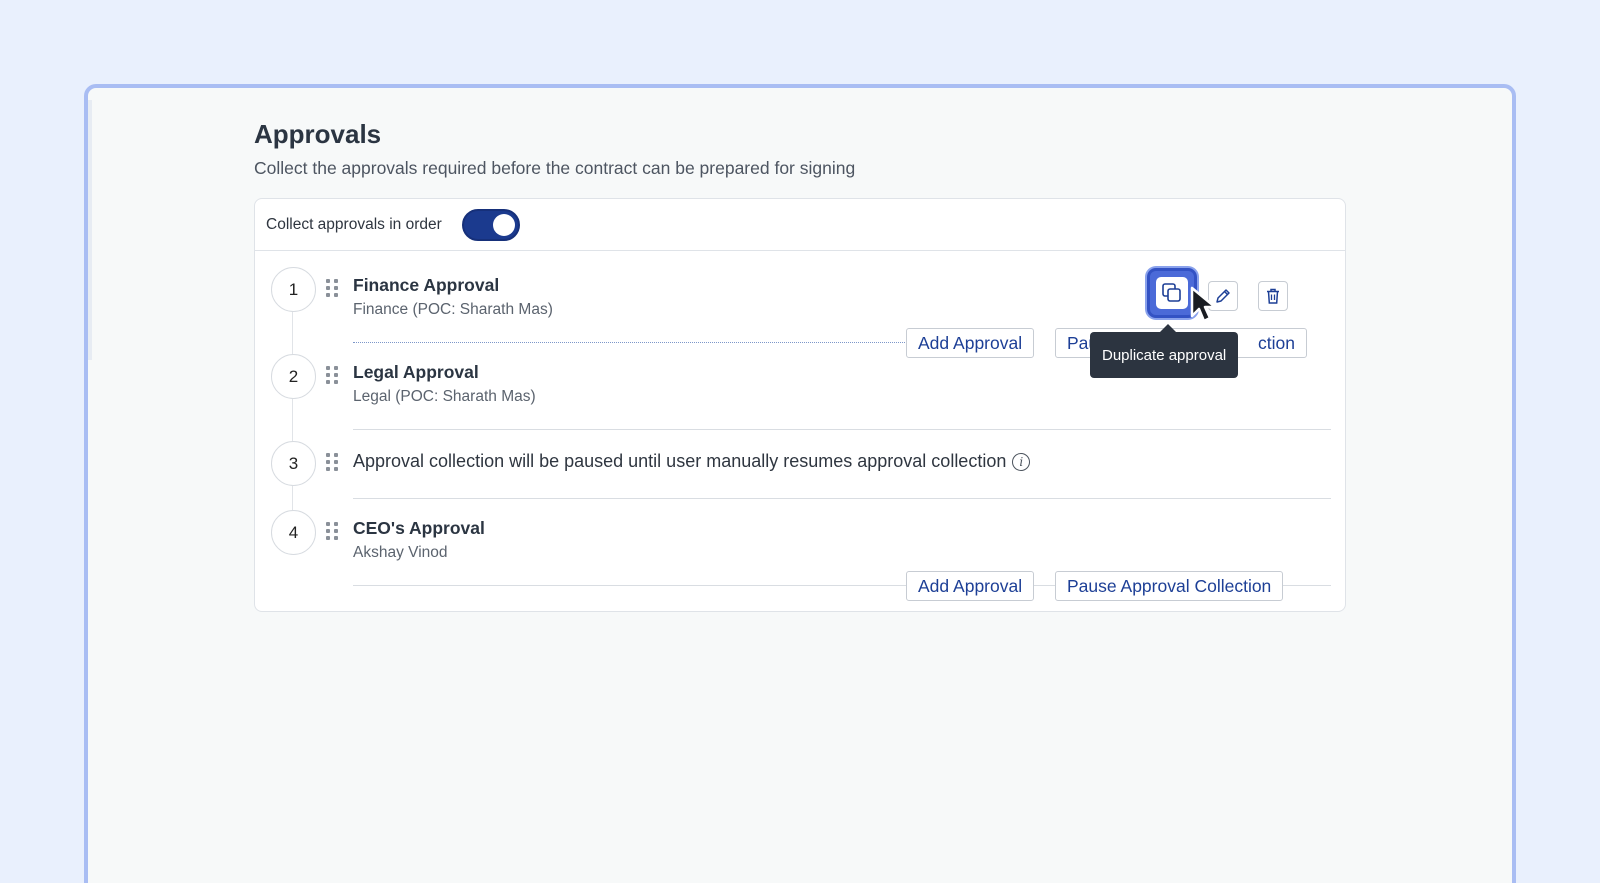  I want to click on pause-approval-collection-button: Pause Approval Collection, so click(1169, 586).